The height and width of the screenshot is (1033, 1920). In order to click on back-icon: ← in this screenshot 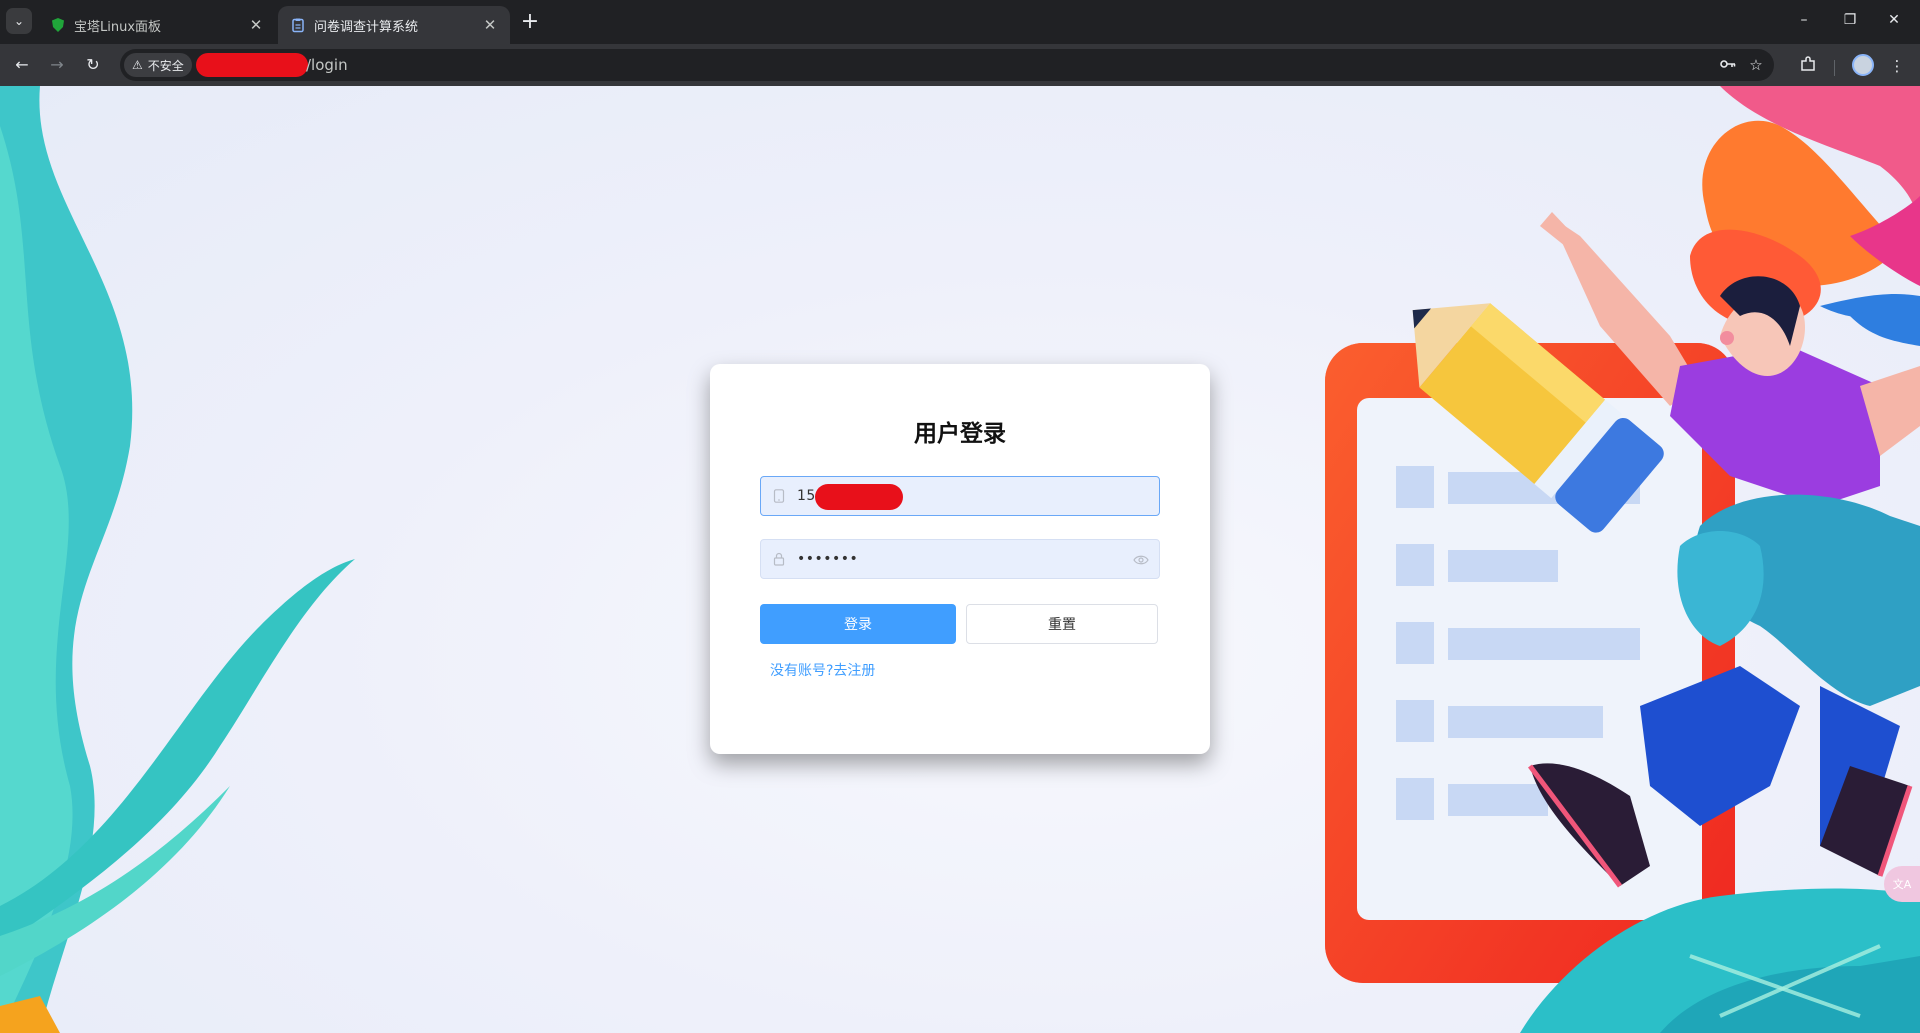, I will do `click(22, 65)`.